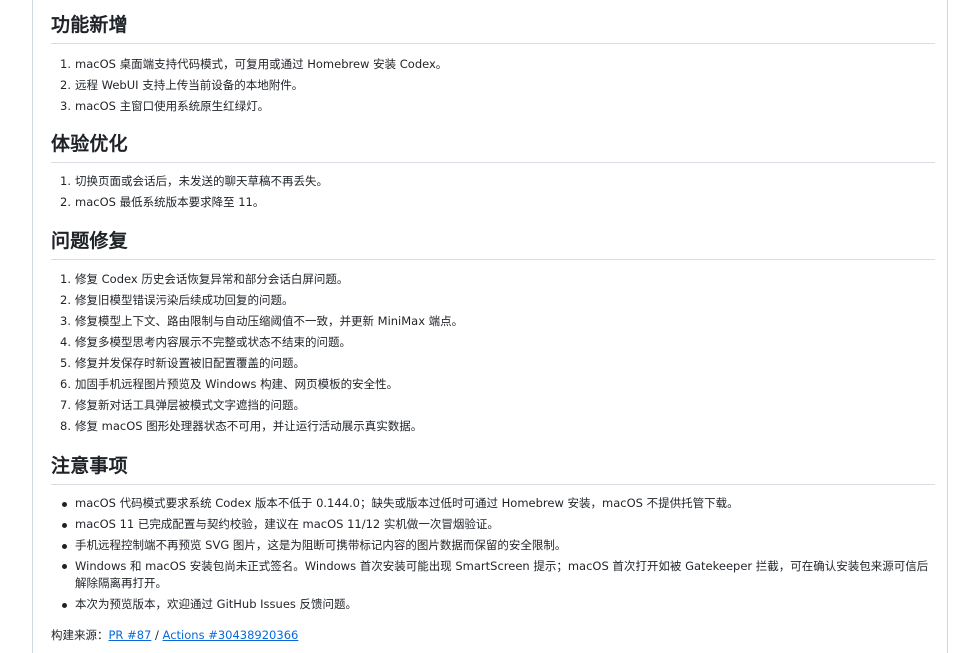 This screenshot has width=969, height=653. Describe the element at coordinates (493, 405) in the screenshot. I see `list-item: 7. 修复新对话工具弹层被模式文字遮挡的问题。` at that location.